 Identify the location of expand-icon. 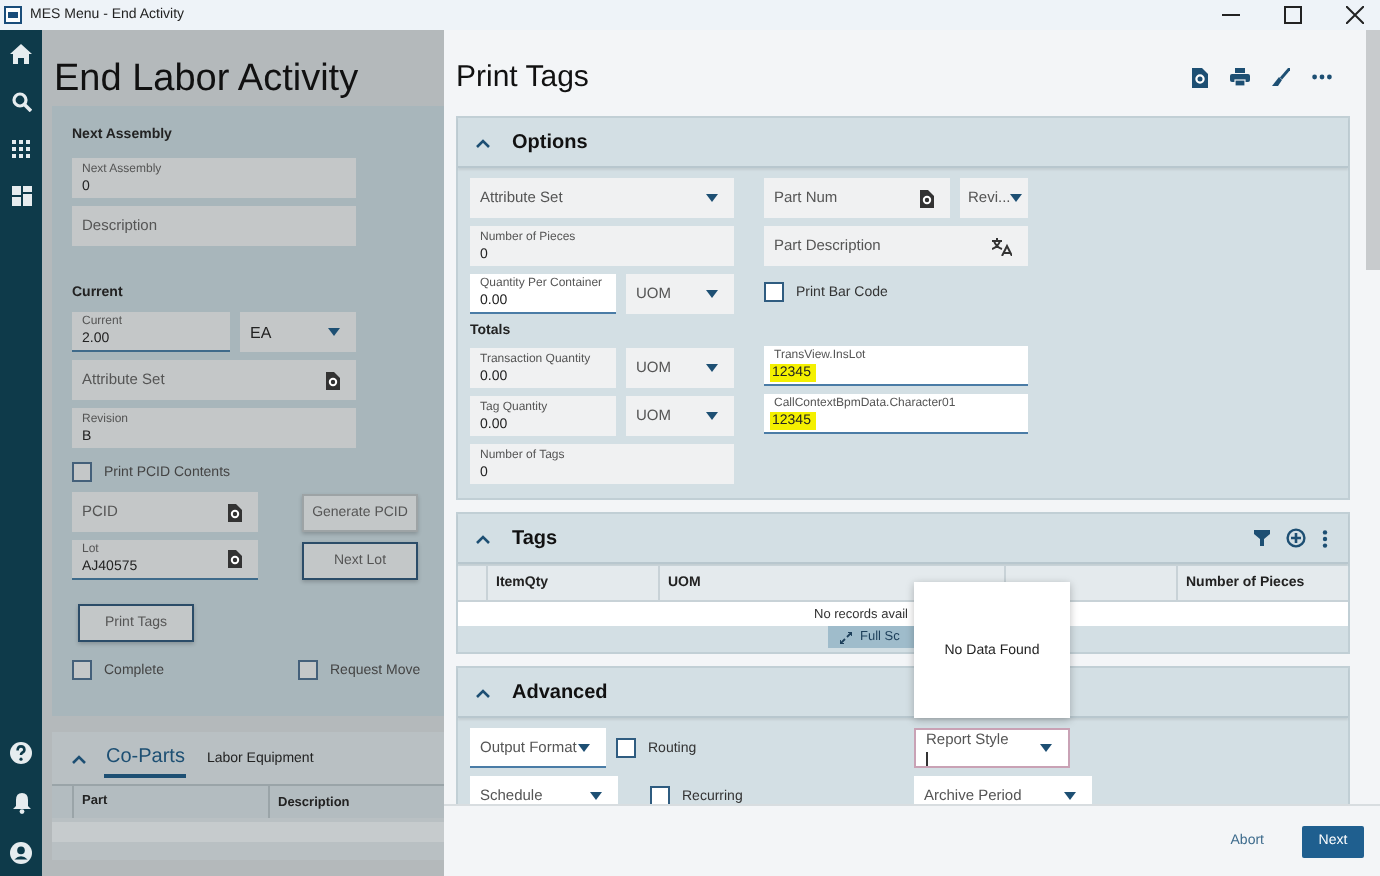
(846, 637).